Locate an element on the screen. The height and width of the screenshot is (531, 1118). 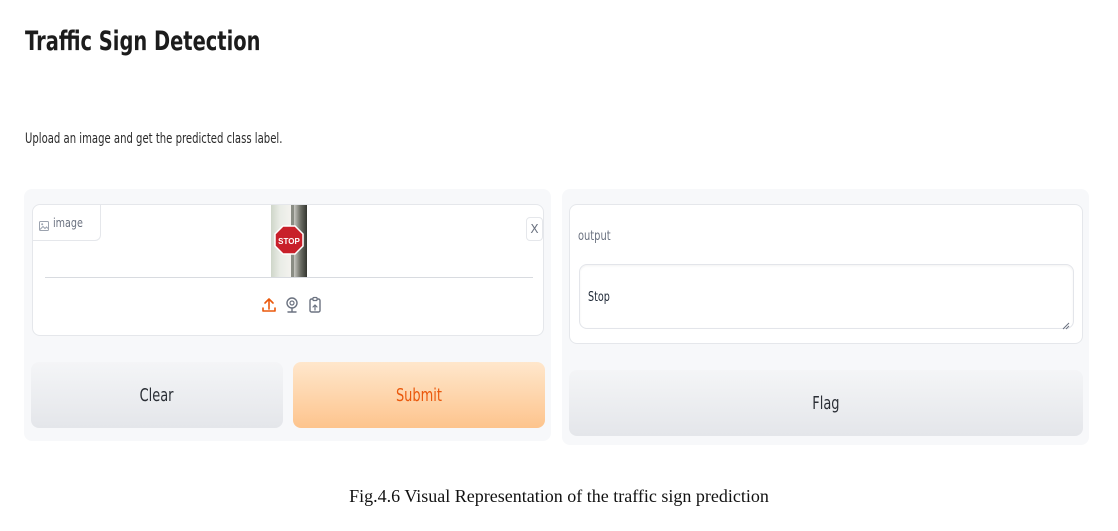
submit-button: Submit is located at coordinates (419, 395).